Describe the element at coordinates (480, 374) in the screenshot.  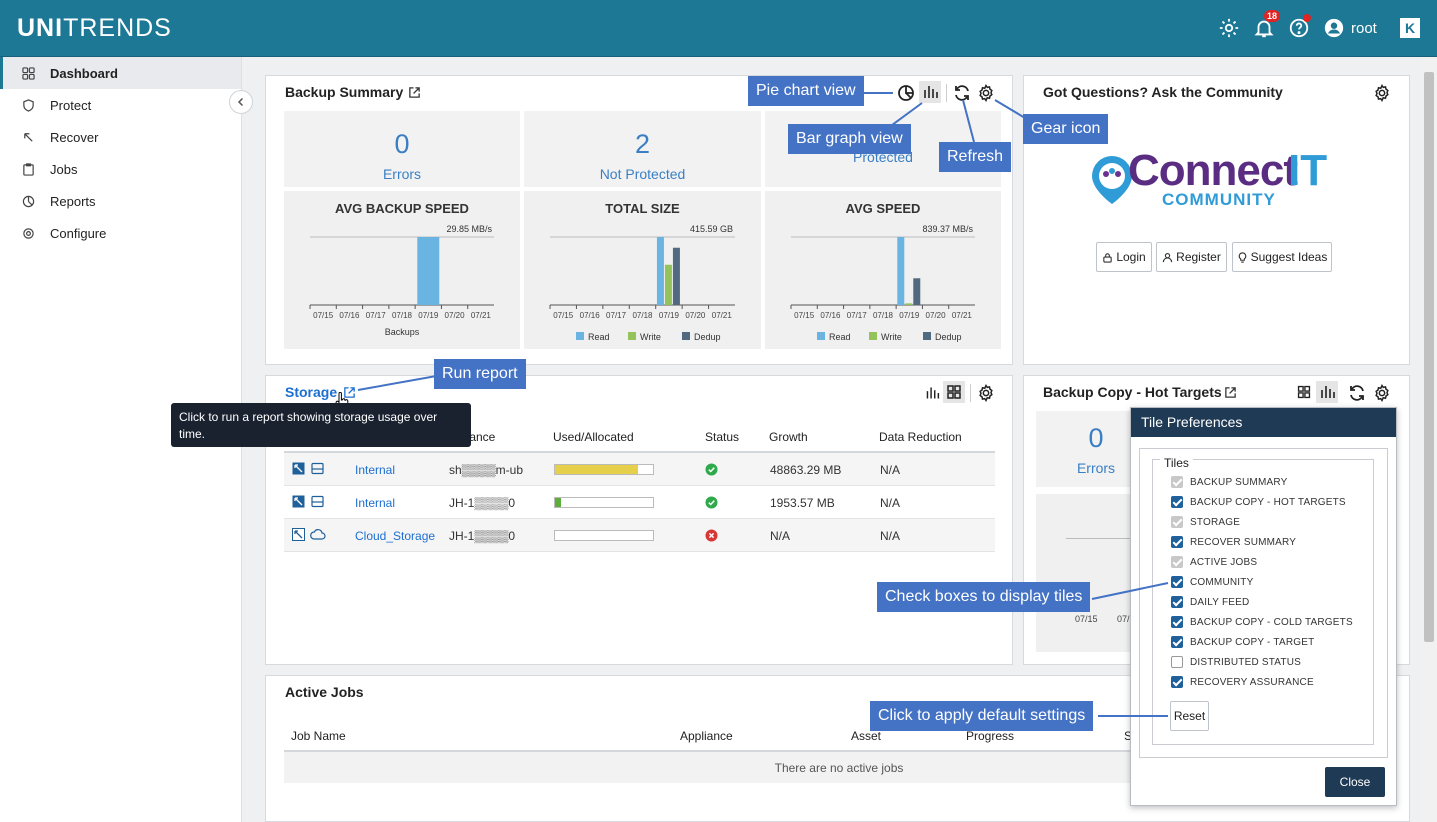
I see `callout-run-report: Run report` at that location.